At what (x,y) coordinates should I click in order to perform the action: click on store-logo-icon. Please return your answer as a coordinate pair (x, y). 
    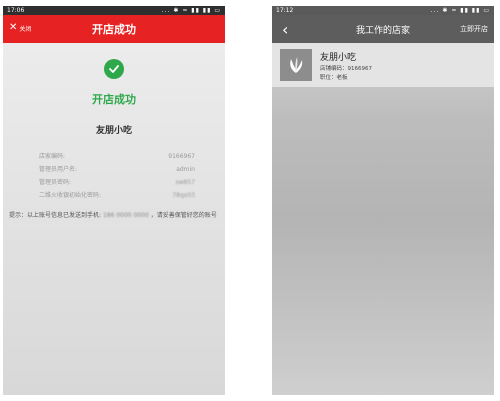
    Looking at the image, I should click on (296, 65).